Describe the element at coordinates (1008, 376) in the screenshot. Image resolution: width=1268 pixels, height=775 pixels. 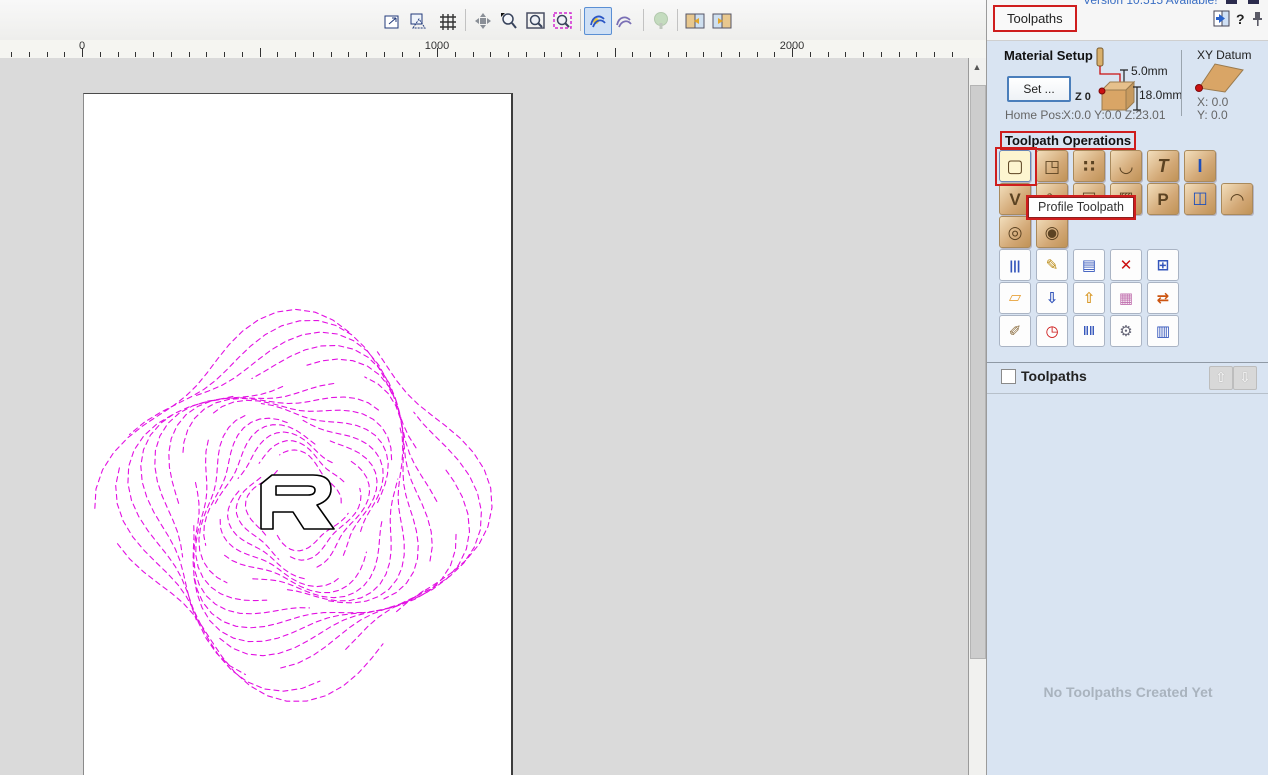
I see `toolpaths-visibility-checkbox` at that location.